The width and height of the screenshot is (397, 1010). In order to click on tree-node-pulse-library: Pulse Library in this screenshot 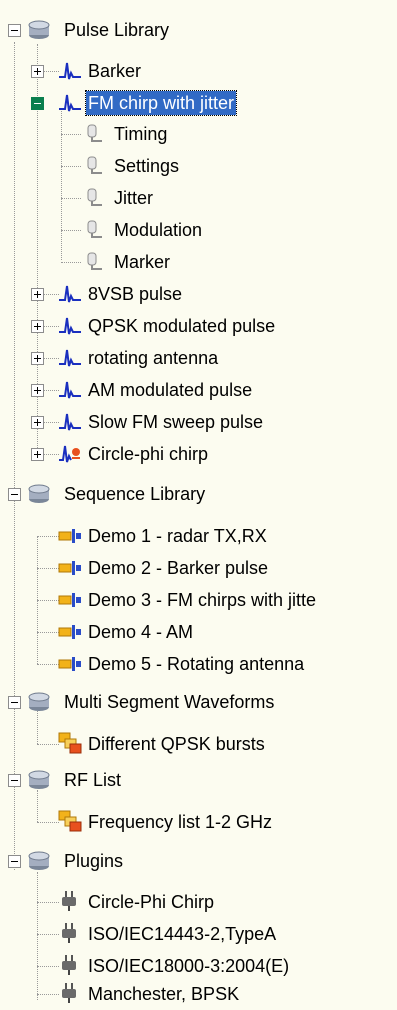, I will do `click(198, 30)`.